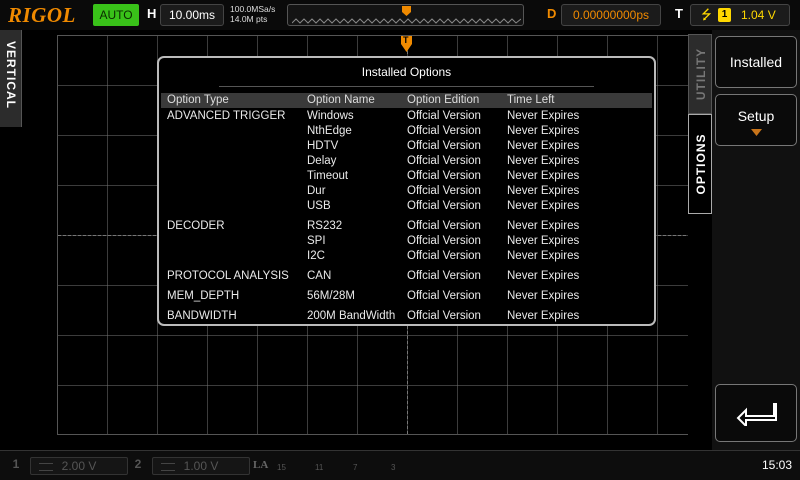  What do you see at coordinates (201, 466) in the screenshot?
I see `channel2-scale: 1.00 V` at bounding box center [201, 466].